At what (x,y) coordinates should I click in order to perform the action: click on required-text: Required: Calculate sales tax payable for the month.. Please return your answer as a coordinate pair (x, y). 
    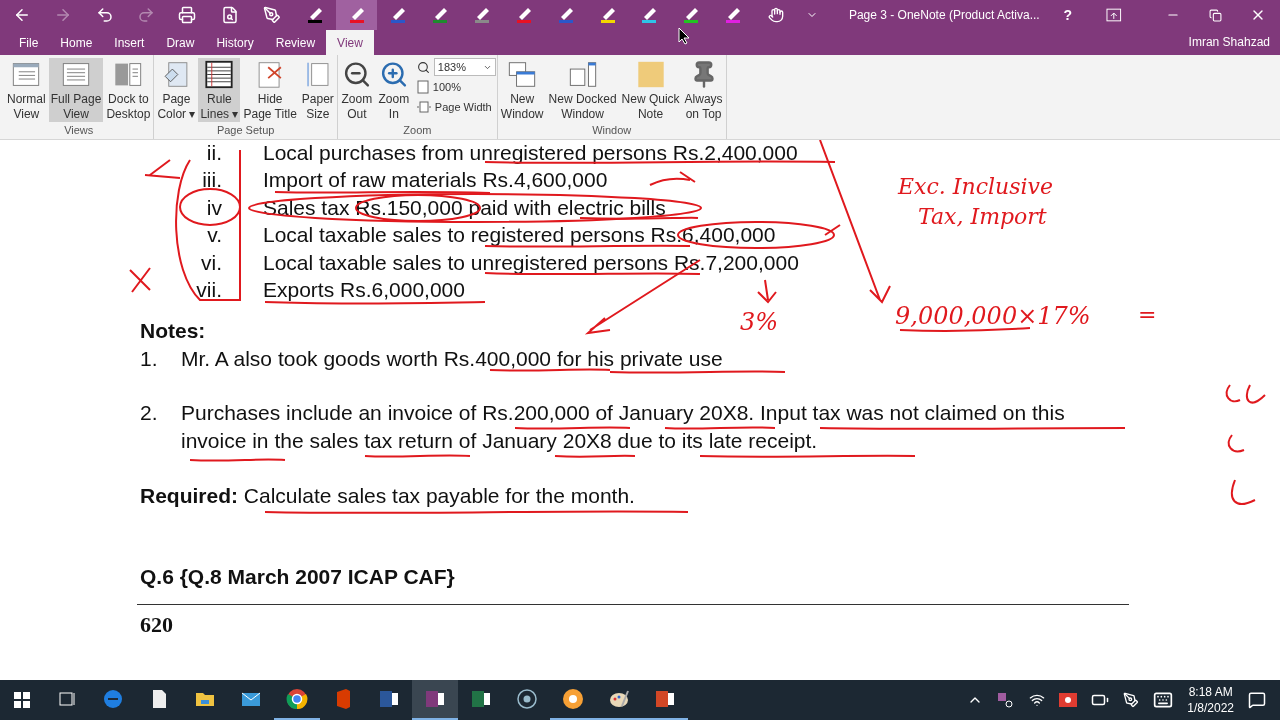
    Looking at the image, I should click on (387, 496).